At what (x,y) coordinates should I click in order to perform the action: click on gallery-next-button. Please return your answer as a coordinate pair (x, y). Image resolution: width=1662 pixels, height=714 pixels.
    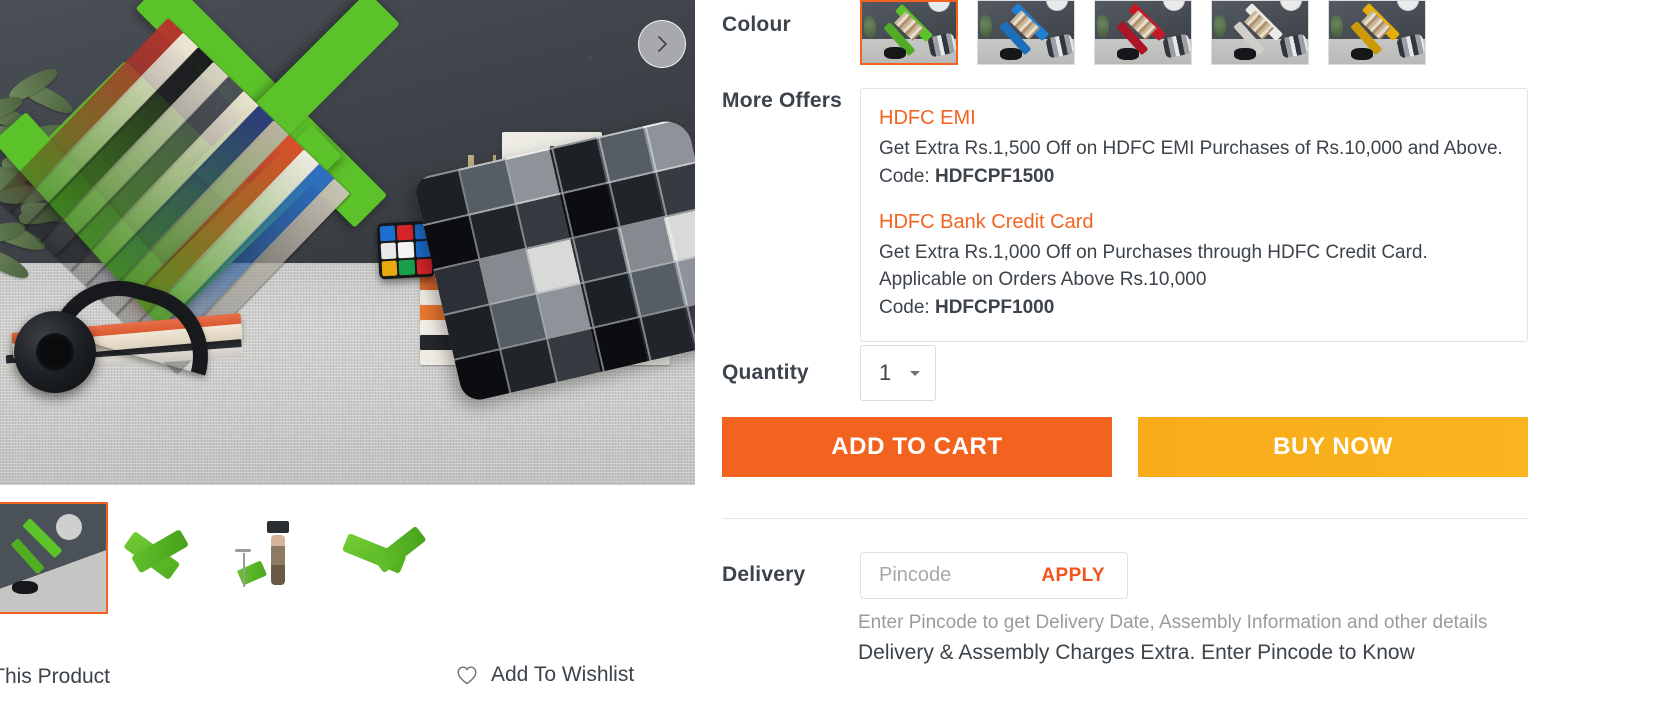
    Looking at the image, I should click on (662, 44).